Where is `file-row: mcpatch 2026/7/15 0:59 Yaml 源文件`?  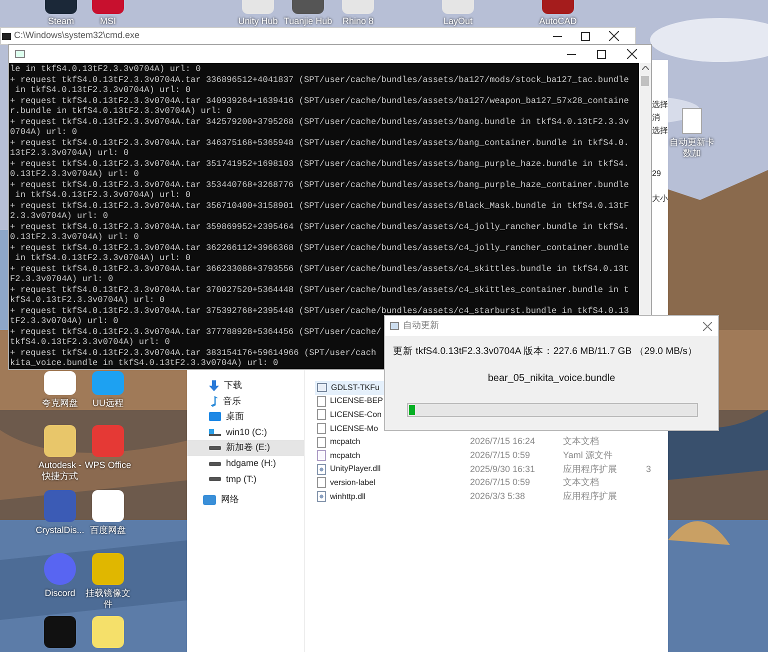 file-row: mcpatch 2026/7/15 0:59 Yaml 源文件 is located at coordinates (491, 455).